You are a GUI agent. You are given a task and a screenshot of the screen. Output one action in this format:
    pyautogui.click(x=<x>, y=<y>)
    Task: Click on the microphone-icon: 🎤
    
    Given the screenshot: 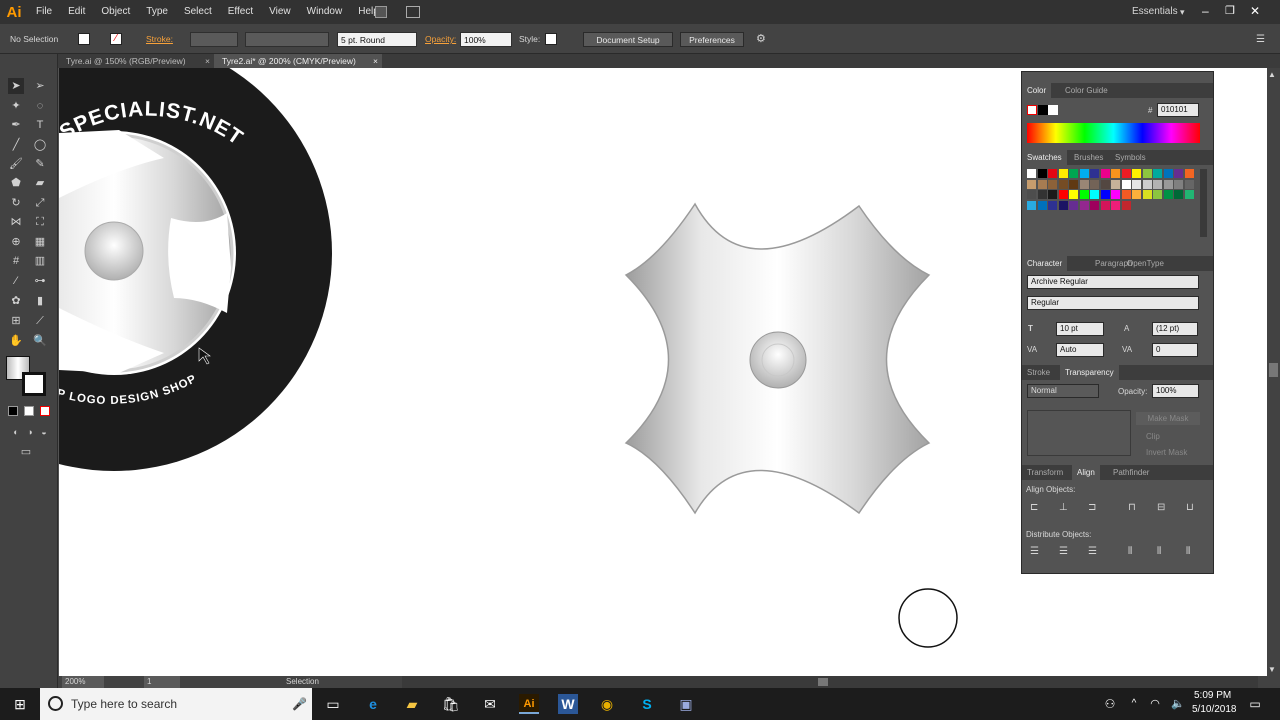 What is the action you would take?
    pyautogui.click(x=299, y=704)
    